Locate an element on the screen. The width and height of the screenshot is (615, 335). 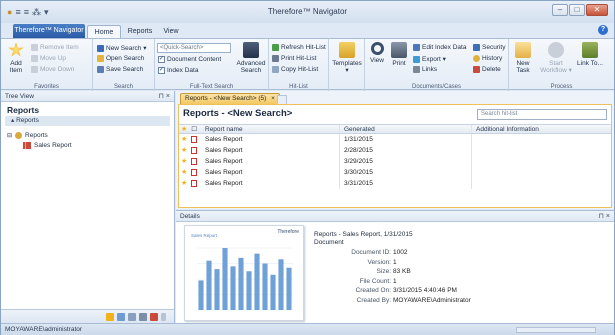
document-thumbnail: Therefore Sales Report is located at coordinates (244, 273).